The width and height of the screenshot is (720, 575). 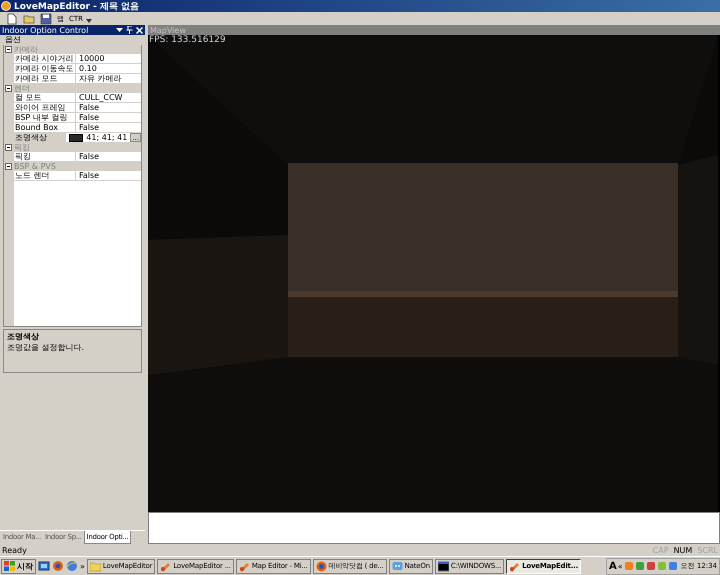 What do you see at coordinates (26, 49) in the screenshot?
I see `category-label: 카메라` at bounding box center [26, 49].